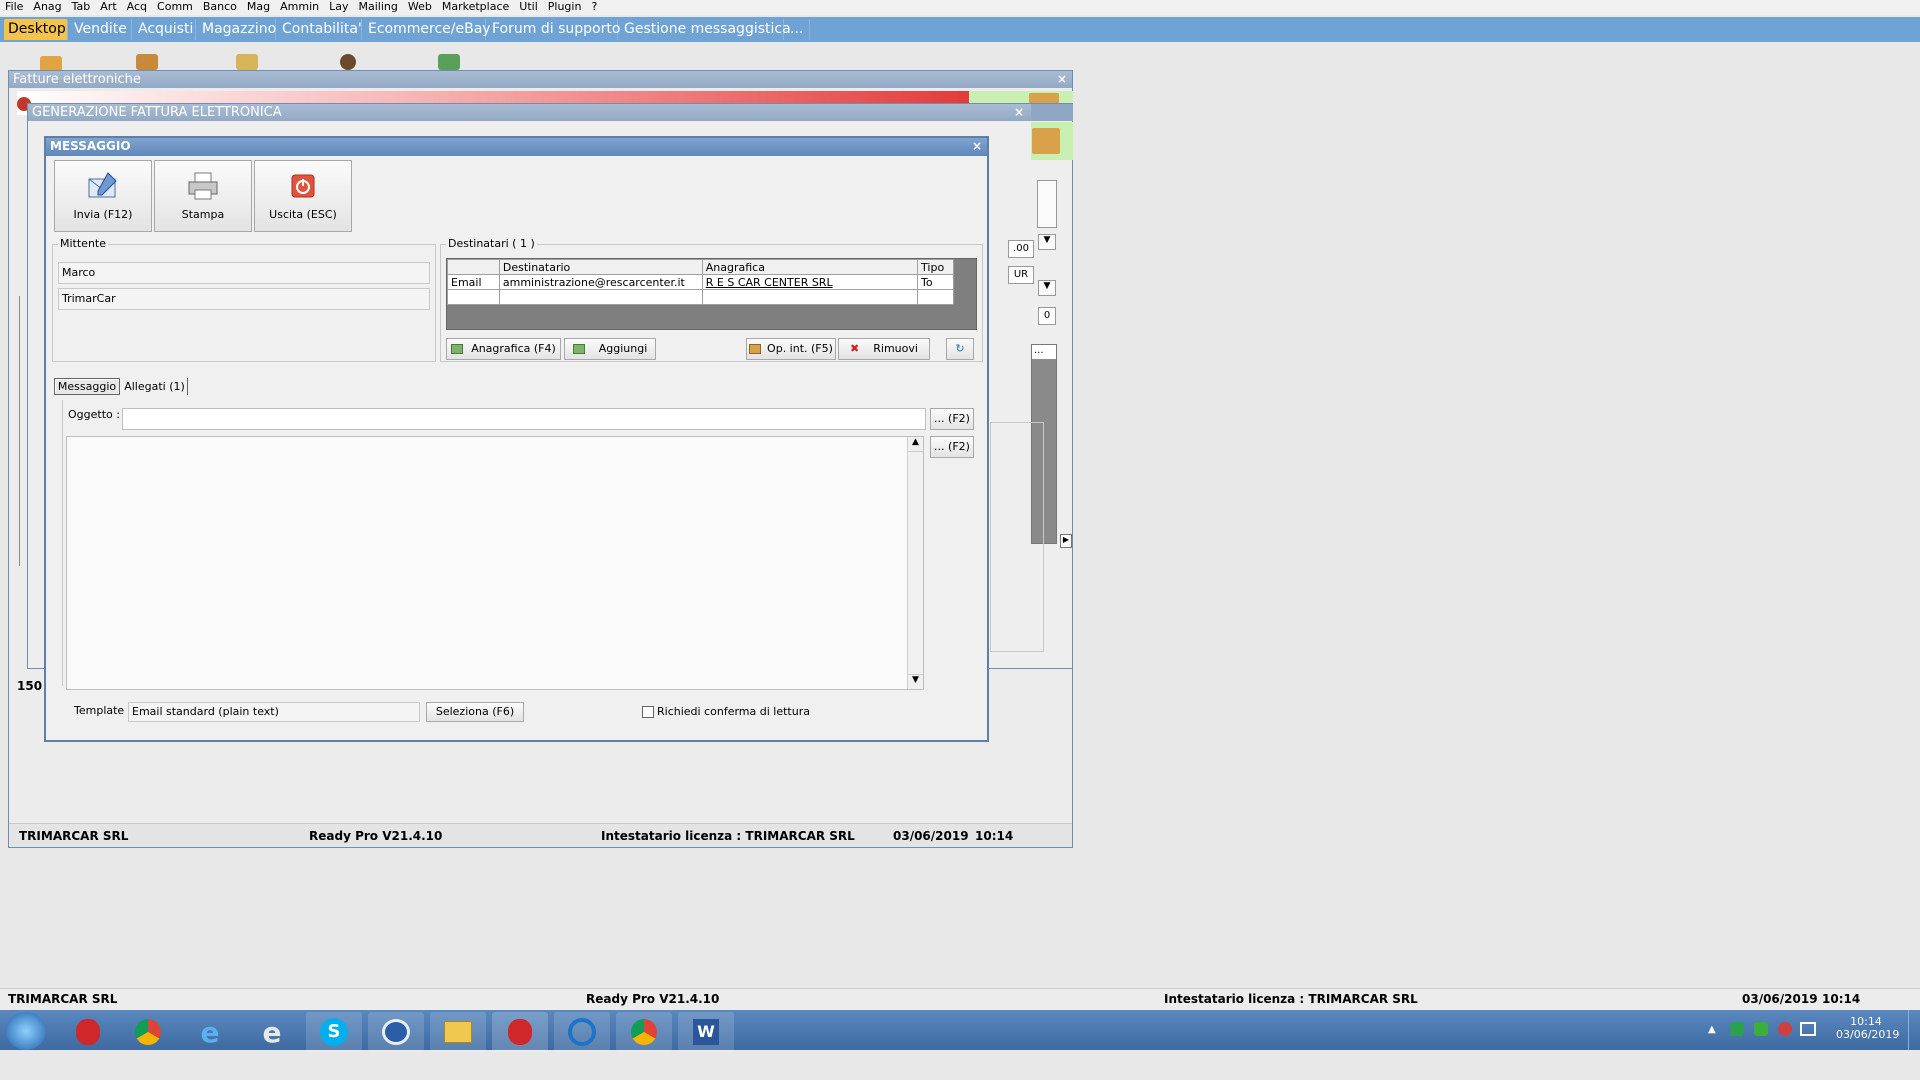  I want to click on menu-help: ?, so click(594, 6).